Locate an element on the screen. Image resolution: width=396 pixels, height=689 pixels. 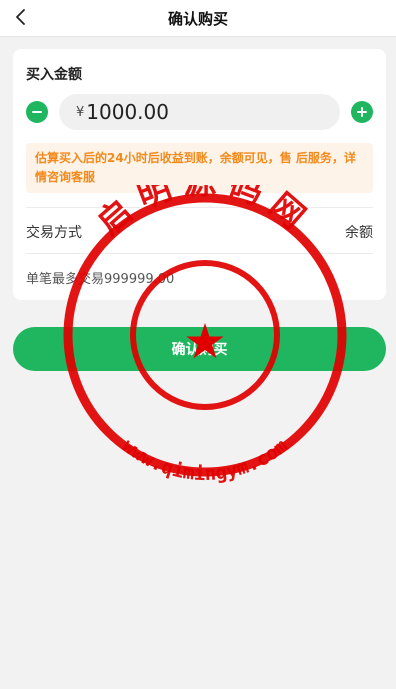
increase-amount-button is located at coordinates (362, 112).